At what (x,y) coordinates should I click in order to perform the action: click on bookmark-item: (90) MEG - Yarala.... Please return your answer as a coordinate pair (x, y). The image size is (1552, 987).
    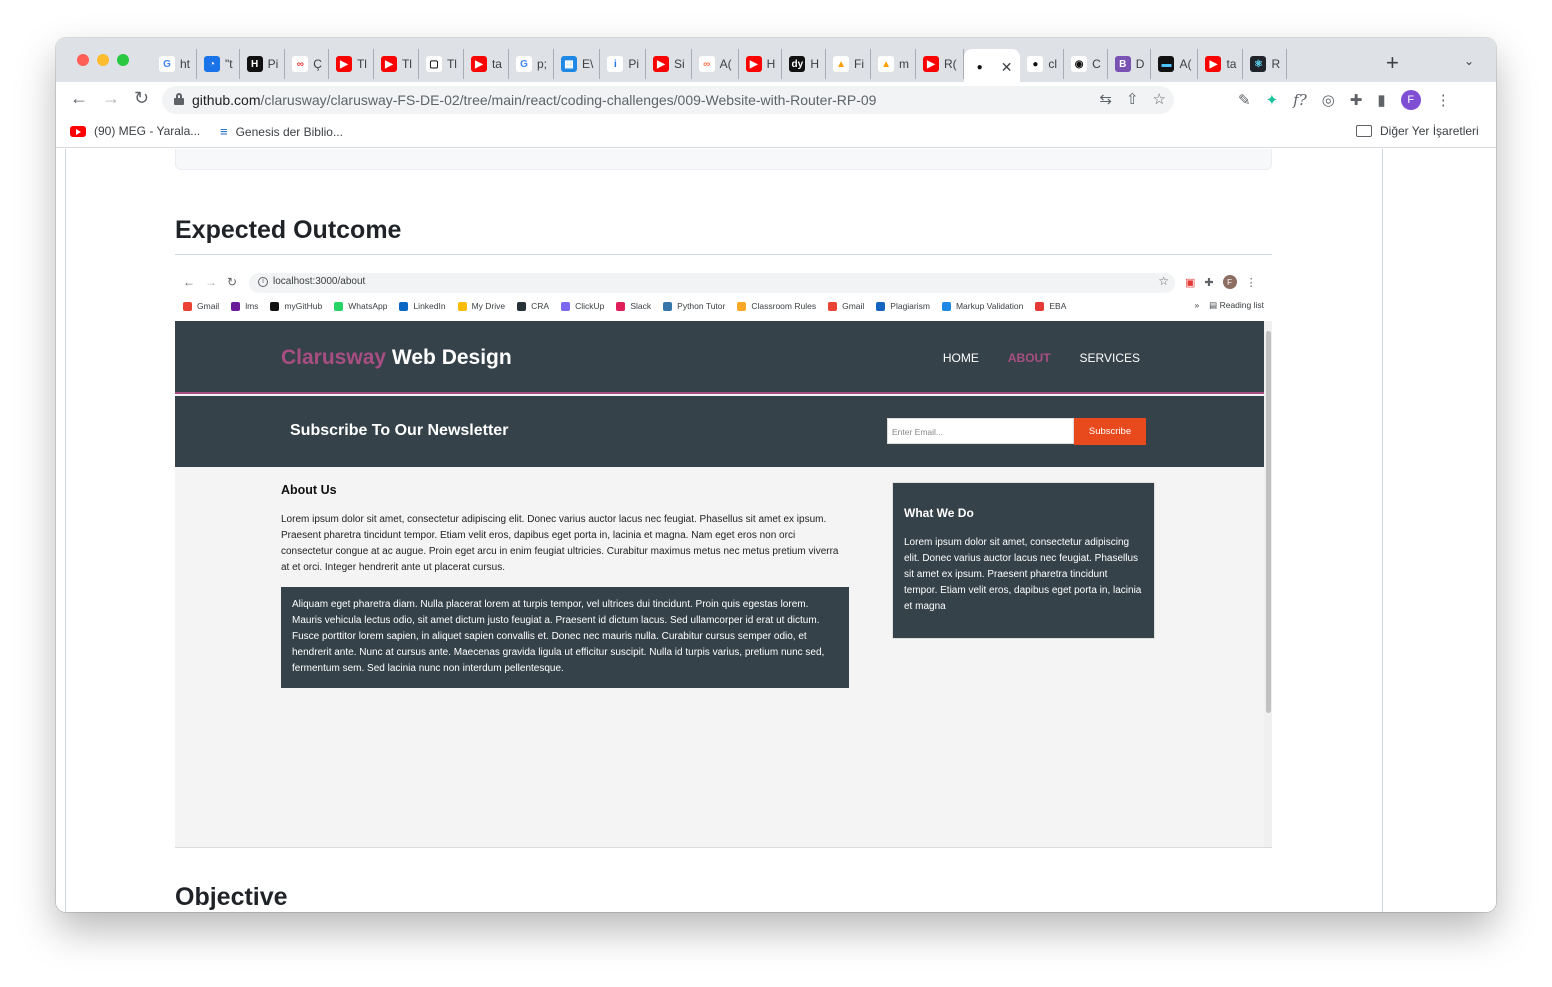
    Looking at the image, I should click on (135, 131).